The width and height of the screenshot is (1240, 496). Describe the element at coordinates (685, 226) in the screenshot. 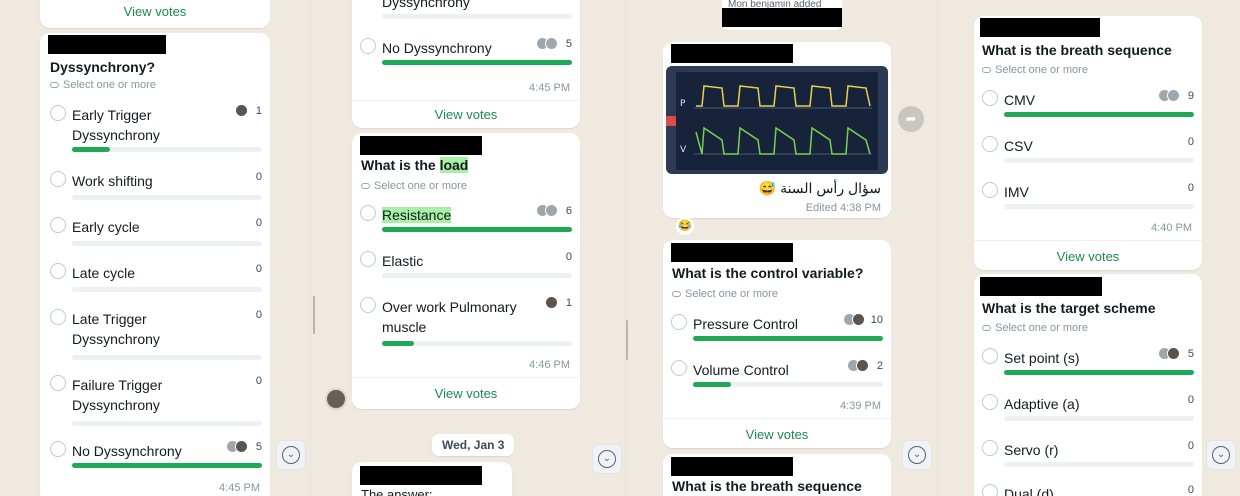

I see `message-reaction: 😂` at that location.